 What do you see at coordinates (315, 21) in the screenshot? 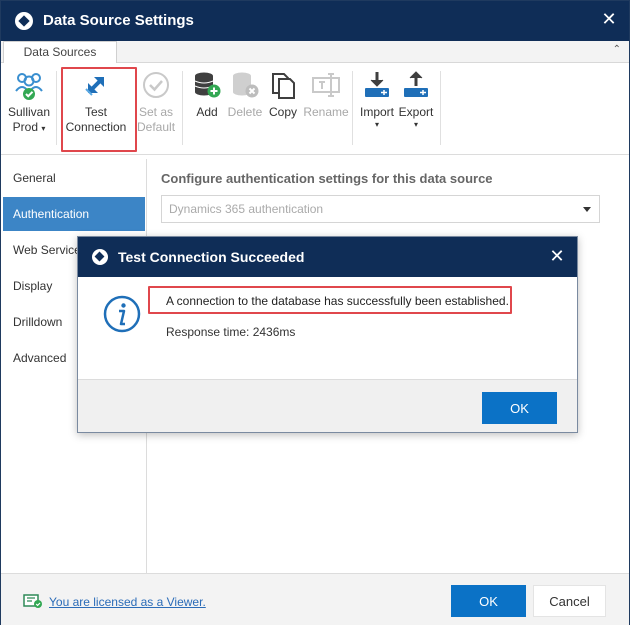
I see `window-titlebar: Data Source Settings ✕` at bounding box center [315, 21].